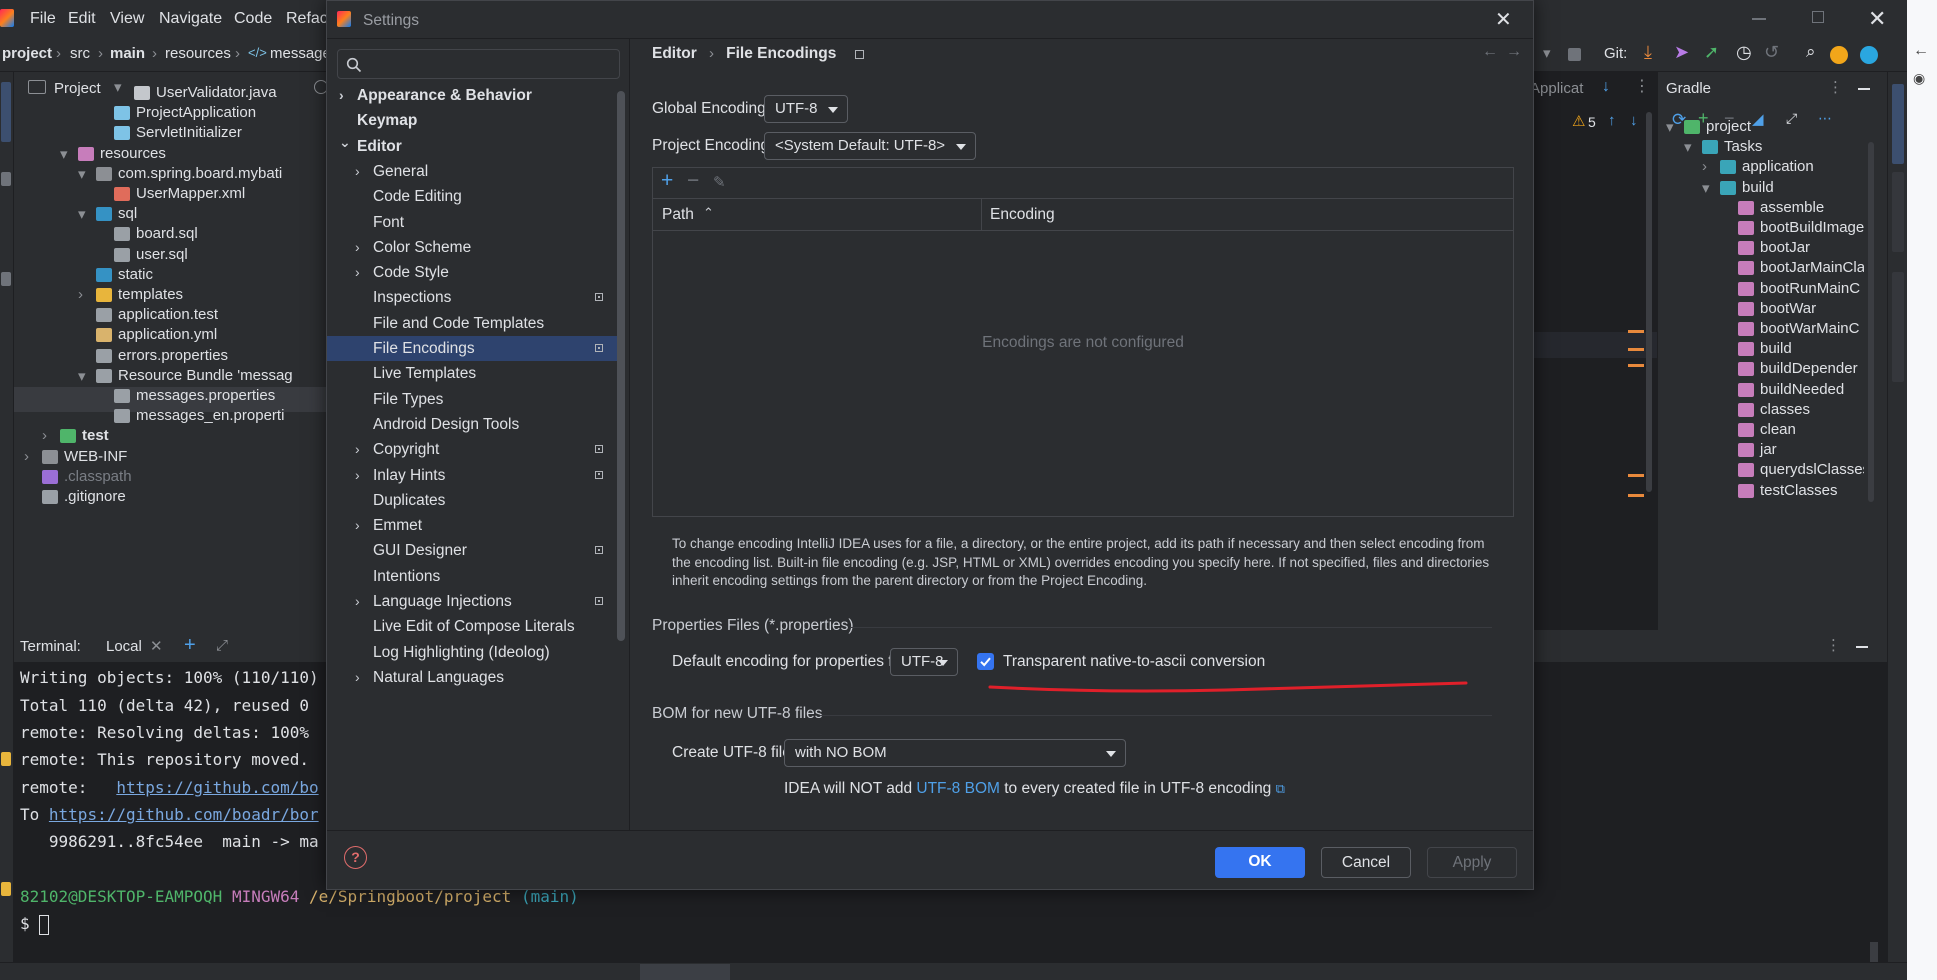 Image resolution: width=1937 pixels, height=980 pixels. What do you see at coordinates (1606, 87) in the screenshot?
I see `arrow-down-icon: ↓` at bounding box center [1606, 87].